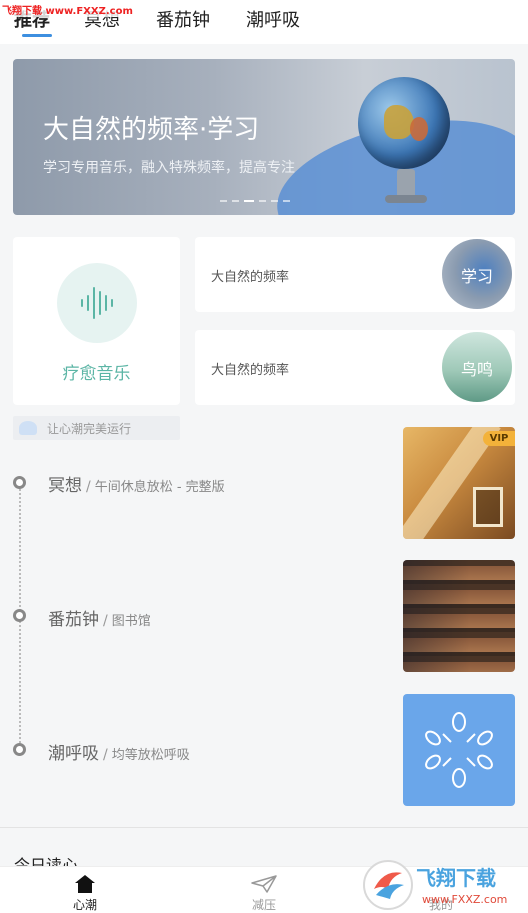 Image resolution: width=528 pixels, height=913 pixels. I want to click on timeline-item-pomodoro: 番茄钟 / 图书馆, so click(99, 617).